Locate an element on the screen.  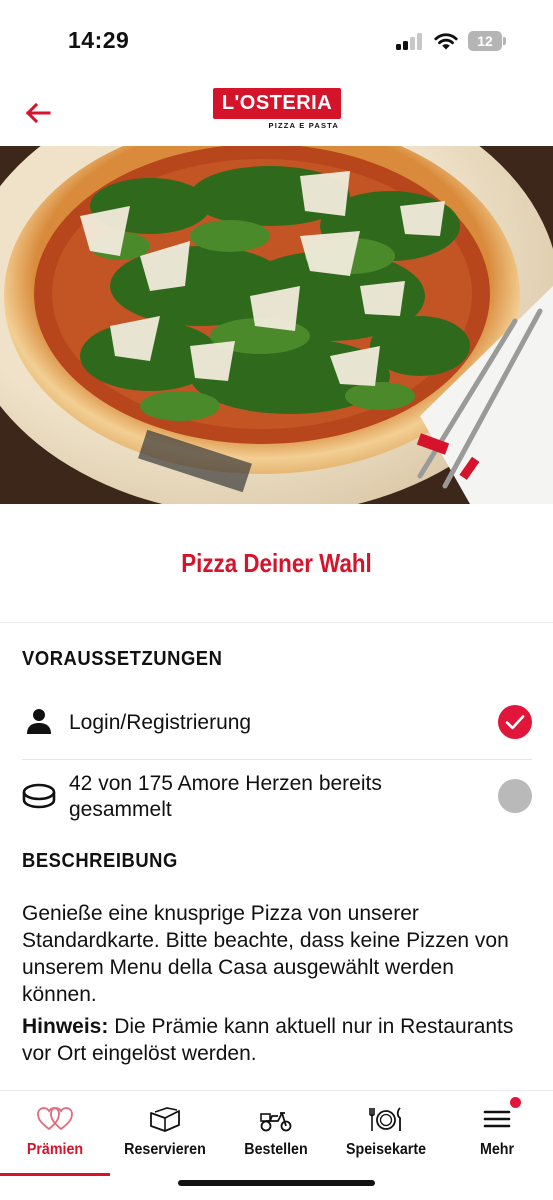
nav-label: Prämien is located at coordinates (55, 1149).